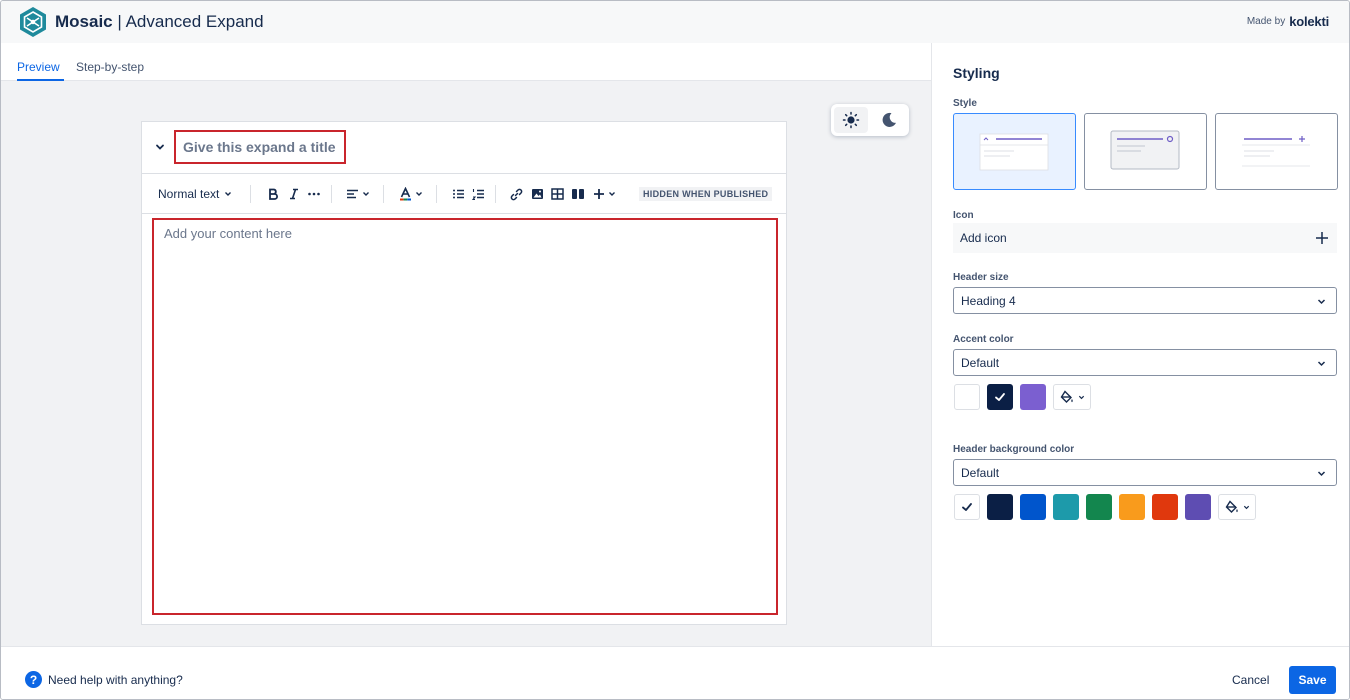 This screenshot has height=700, width=1350. What do you see at coordinates (228, 233) in the screenshot?
I see `content-placeholder: Add your content here` at bounding box center [228, 233].